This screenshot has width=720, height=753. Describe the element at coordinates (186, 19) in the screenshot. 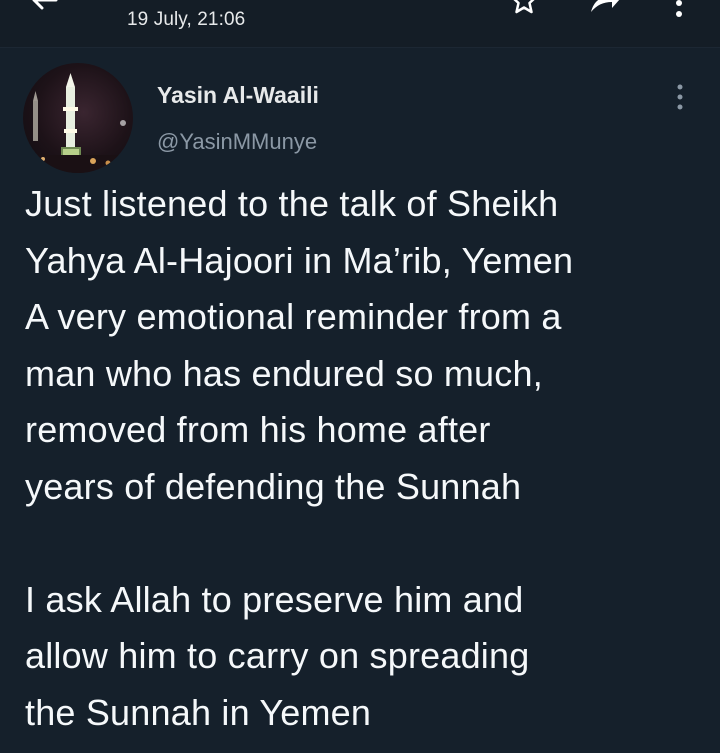

I see `tweet-timestamp: 19 July, 21:06` at that location.